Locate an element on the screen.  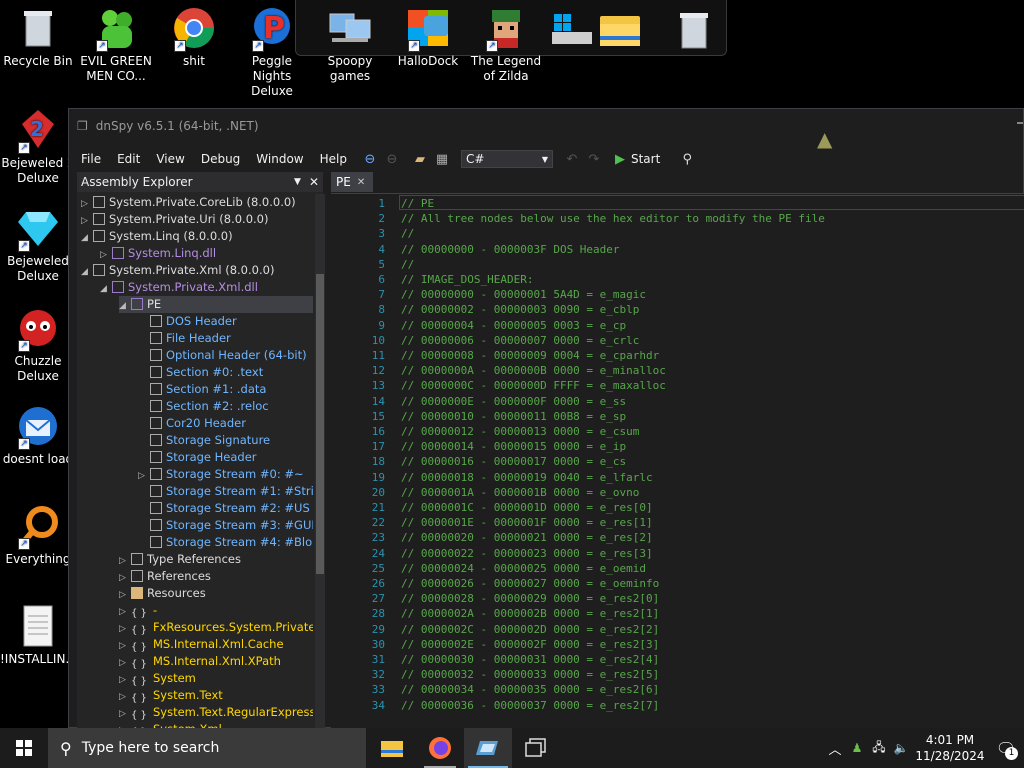
desktop-icon-spoopy-games: Spoopy games is located at coordinates (350, 45).